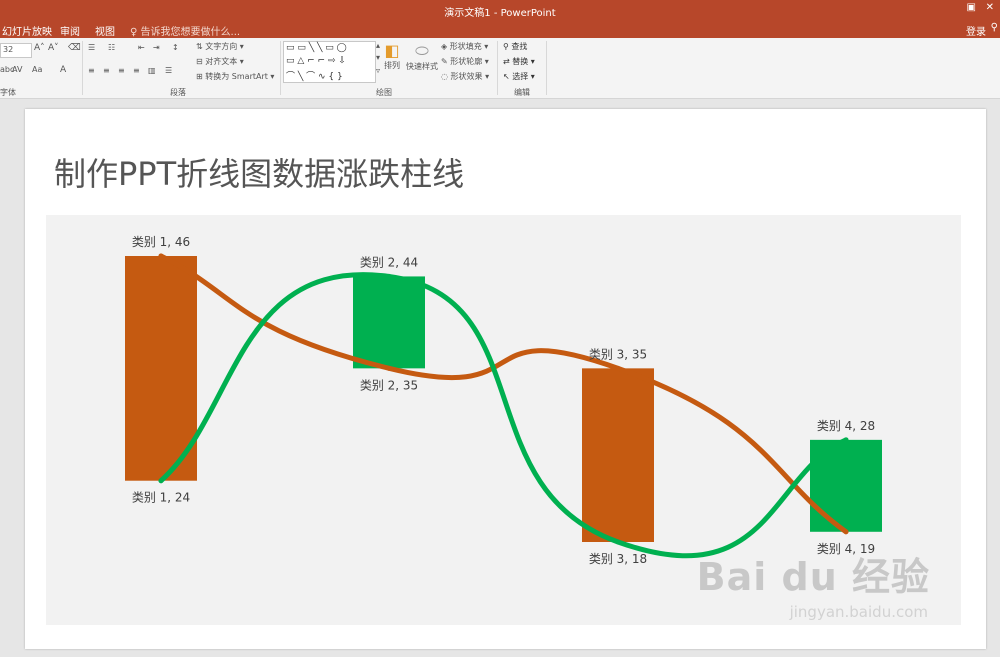 This screenshot has width=1000, height=657. What do you see at coordinates (506, 76) in the screenshot?
I see `cursor-icon: ↖` at bounding box center [506, 76].